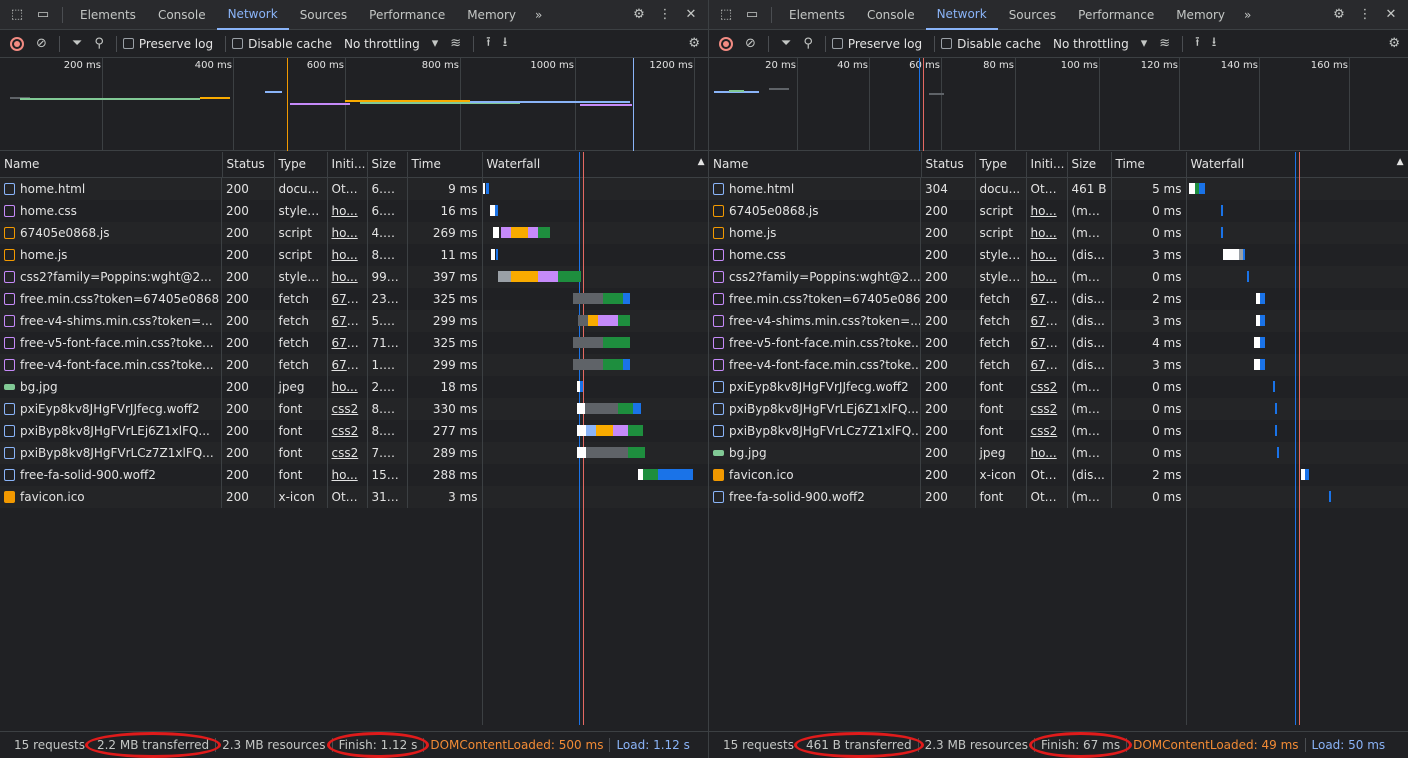 The height and width of the screenshot is (758, 1408). I want to click on device-toolbar-icon: ▭, so click(752, 15).